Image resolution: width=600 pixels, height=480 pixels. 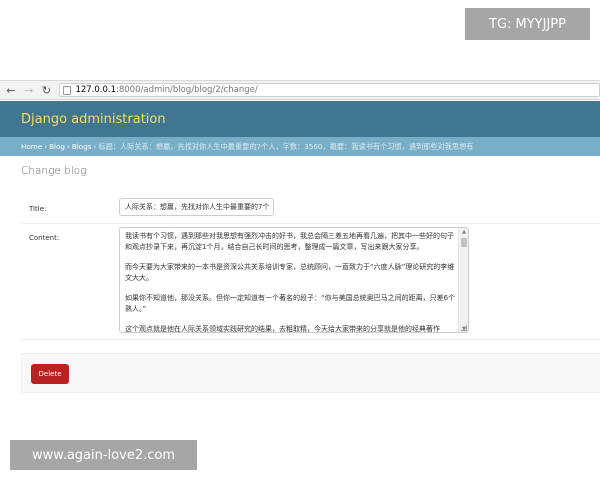 What do you see at coordinates (463, 280) in the screenshot?
I see `textarea-scrollbar: ▲ ▼` at bounding box center [463, 280].